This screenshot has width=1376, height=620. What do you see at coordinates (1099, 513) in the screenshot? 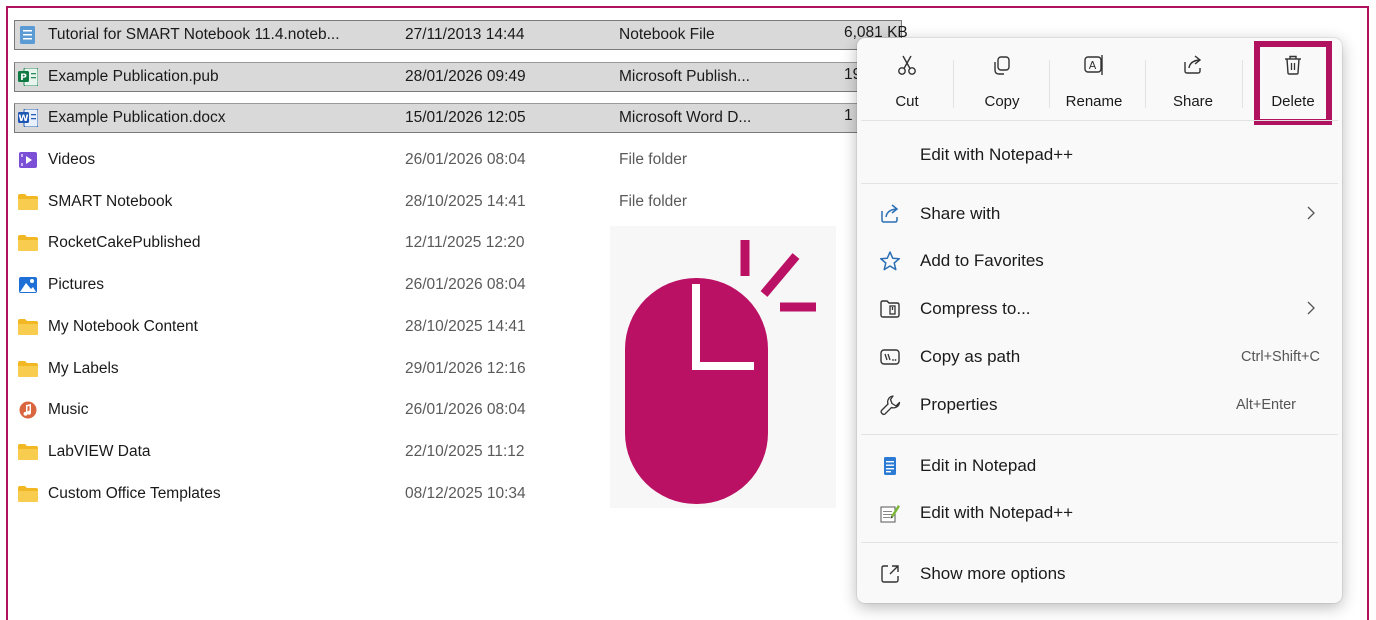
I see `menu-item-edit-with-notepadpp: Edit with Notepad++` at bounding box center [1099, 513].